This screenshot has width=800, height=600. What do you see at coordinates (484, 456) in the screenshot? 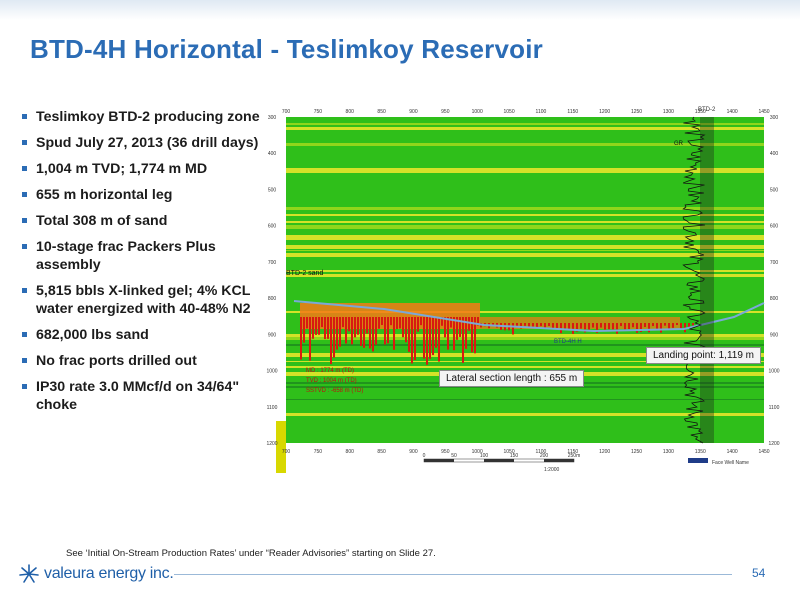
I see `scale-tick-label: 100` at bounding box center [484, 456].